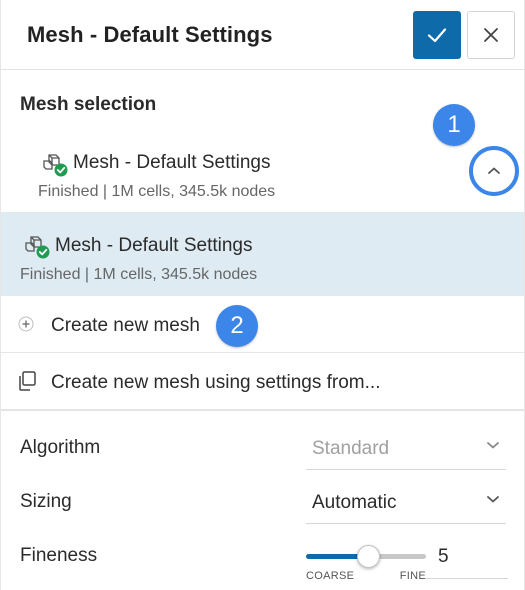  I want to click on fineness-value: 5, so click(443, 556).